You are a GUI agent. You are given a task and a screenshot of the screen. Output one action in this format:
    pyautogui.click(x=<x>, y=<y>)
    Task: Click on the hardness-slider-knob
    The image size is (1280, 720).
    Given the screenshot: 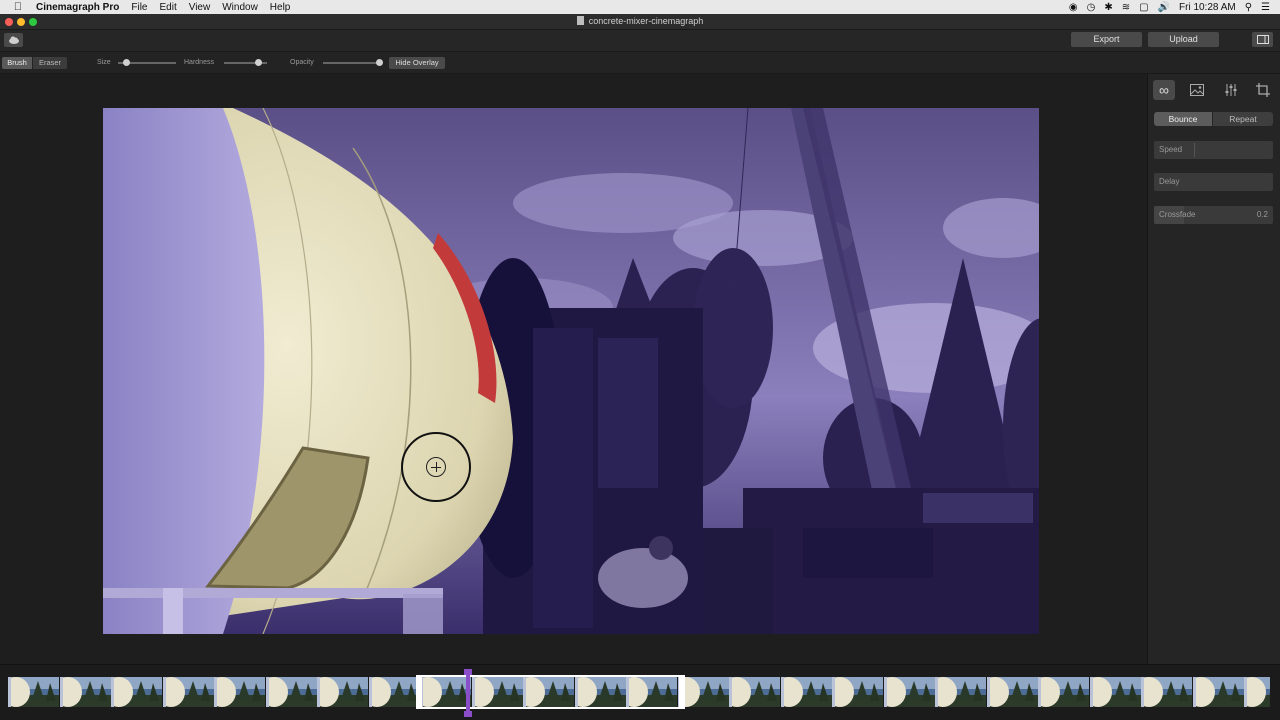 What is the action you would take?
    pyautogui.click(x=258, y=62)
    